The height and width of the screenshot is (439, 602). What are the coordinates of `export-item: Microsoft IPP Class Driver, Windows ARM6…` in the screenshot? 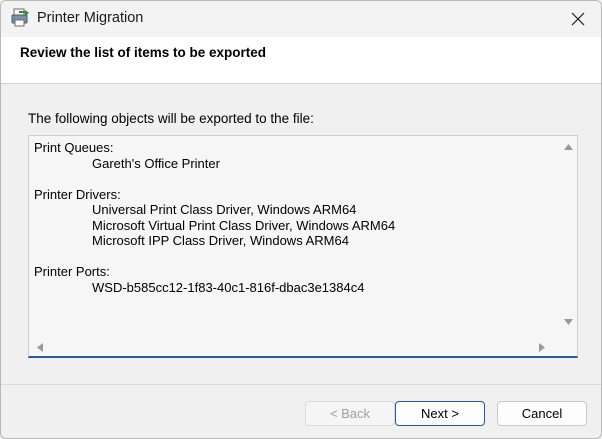 It's located at (220, 240).